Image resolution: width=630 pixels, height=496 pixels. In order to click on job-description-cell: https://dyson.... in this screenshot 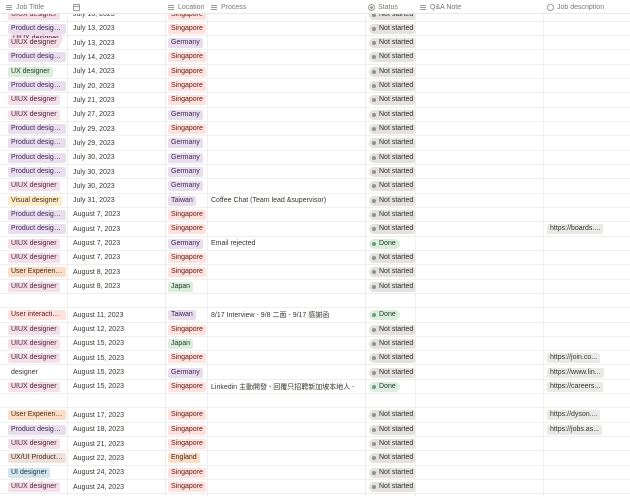, I will do `click(587, 415)`.